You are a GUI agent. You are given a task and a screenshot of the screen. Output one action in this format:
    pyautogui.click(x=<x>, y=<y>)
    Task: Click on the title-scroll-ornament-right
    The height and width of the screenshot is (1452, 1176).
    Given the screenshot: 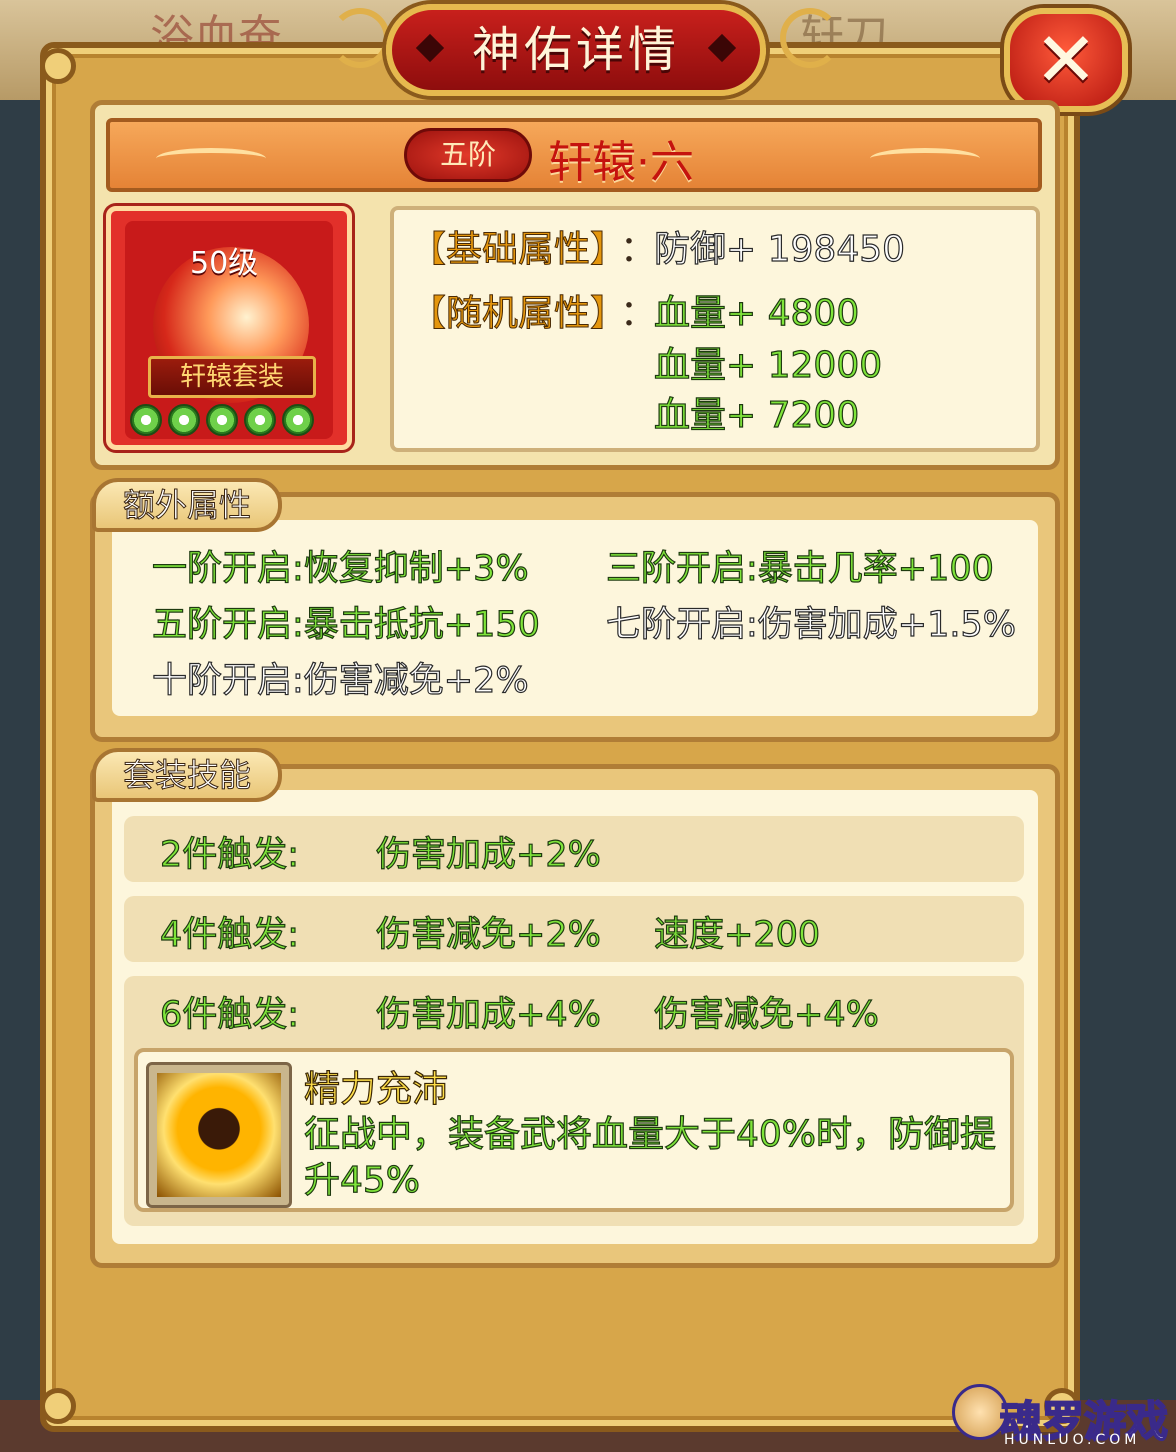 What is the action you would take?
    pyautogui.click(x=810, y=38)
    